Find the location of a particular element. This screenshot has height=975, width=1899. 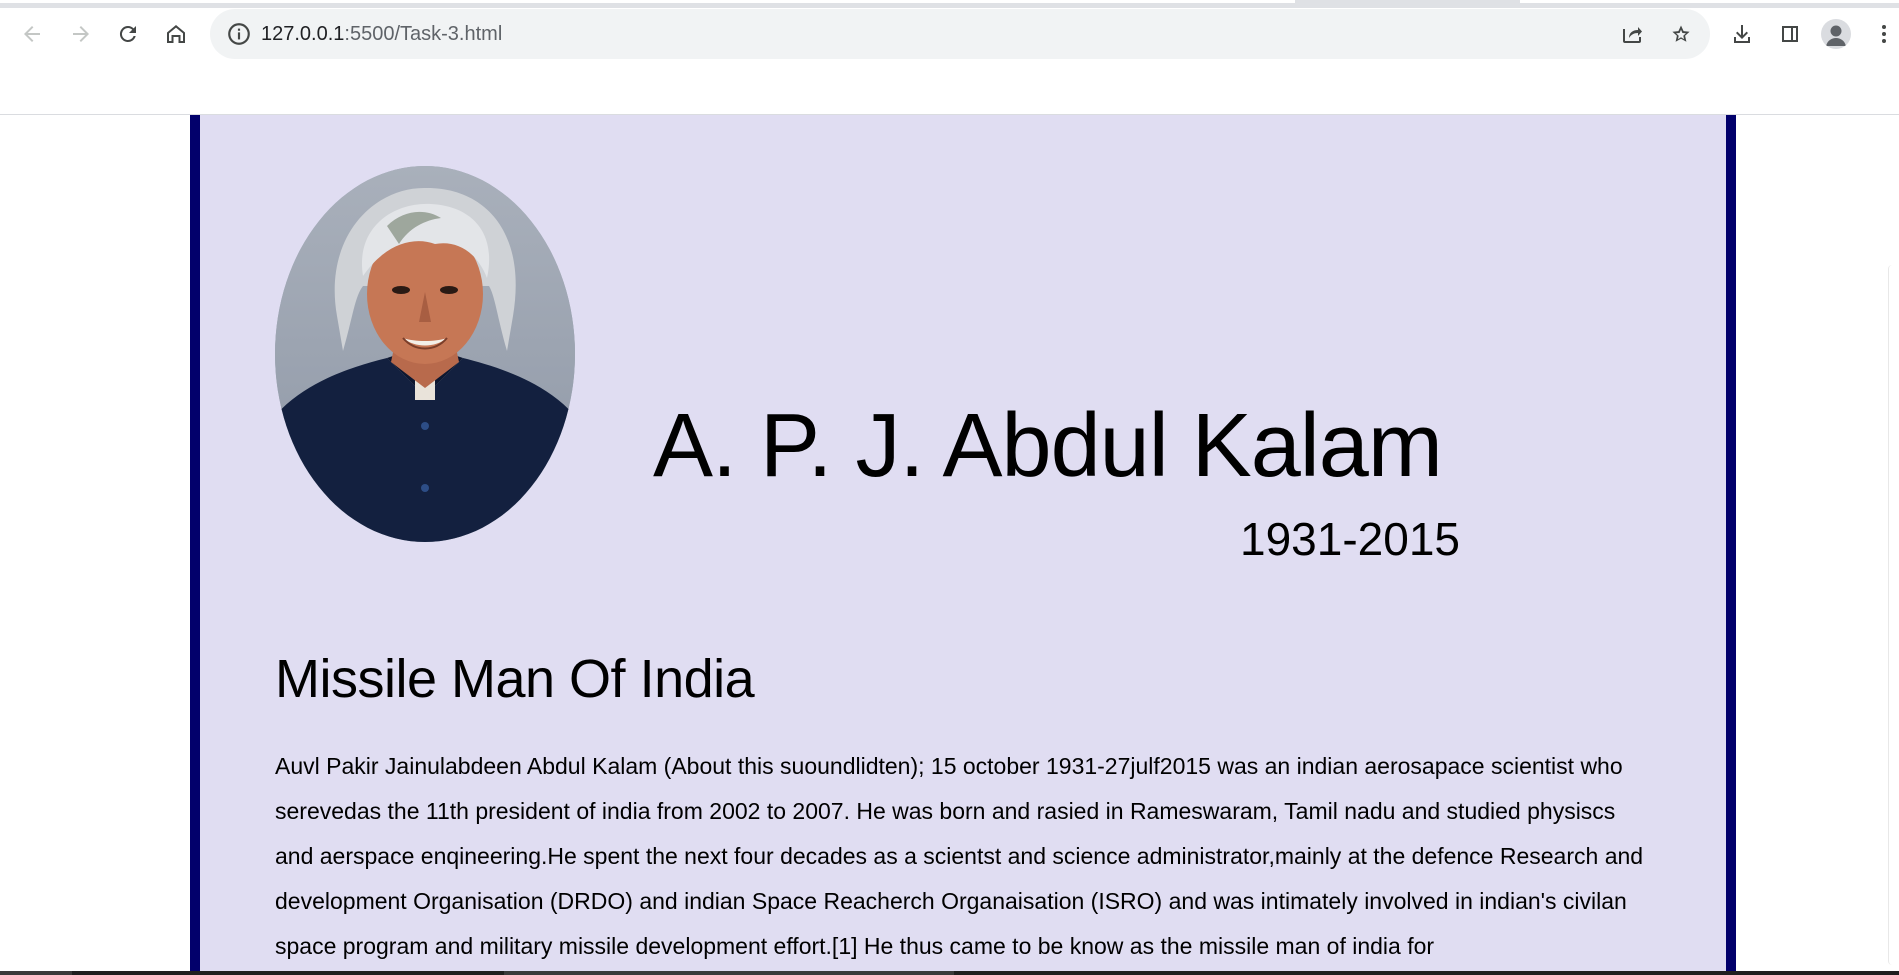

download-icon is located at coordinates (1742, 34).